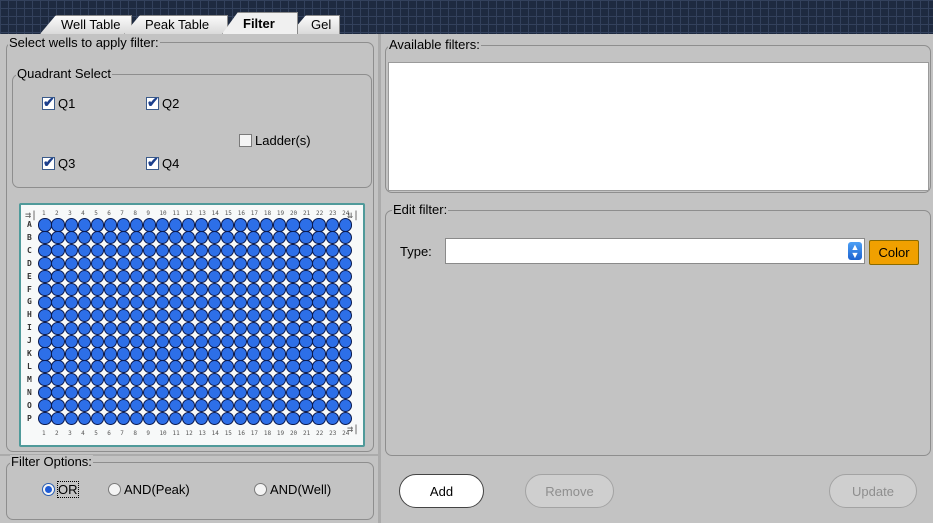 The height and width of the screenshot is (523, 933). What do you see at coordinates (148, 214) in the screenshot?
I see `column-number-top: 9` at bounding box center [148, 214].